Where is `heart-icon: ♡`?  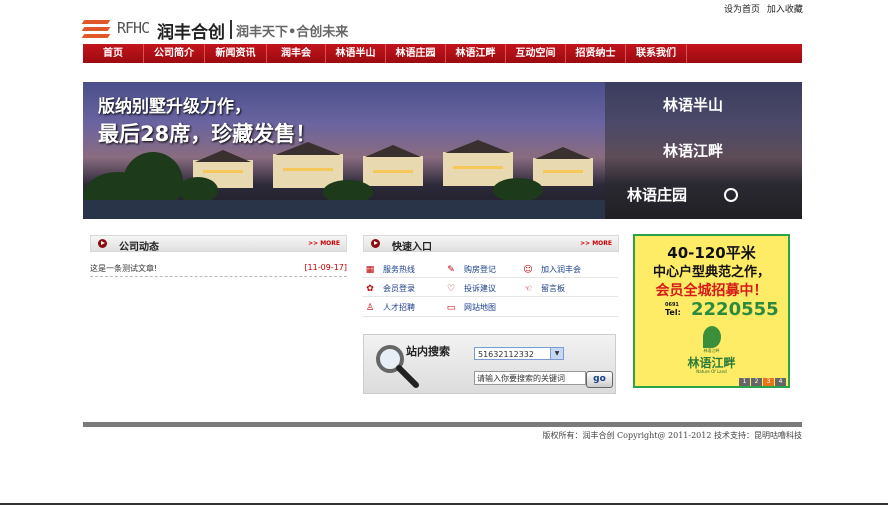 heart-icon: ♡ is located at coordinates (451, 289).